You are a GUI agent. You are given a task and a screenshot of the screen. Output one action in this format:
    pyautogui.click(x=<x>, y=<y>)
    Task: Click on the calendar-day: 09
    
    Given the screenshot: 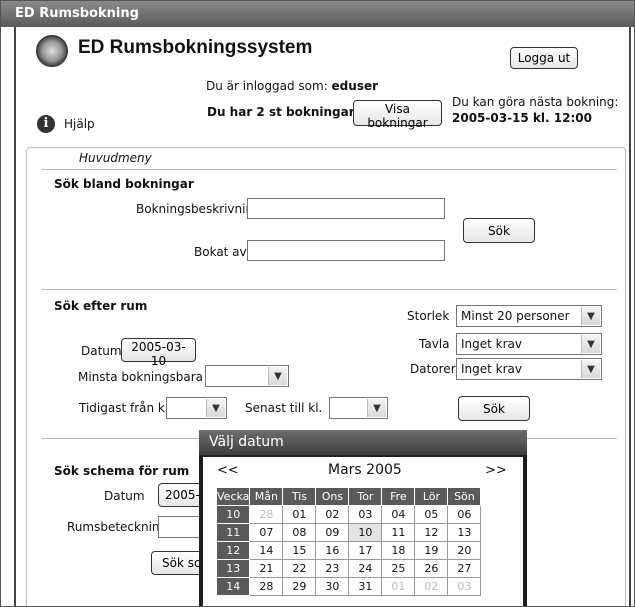 What is the action you would take?
    pyautogui.click(x=332, y=532)
    